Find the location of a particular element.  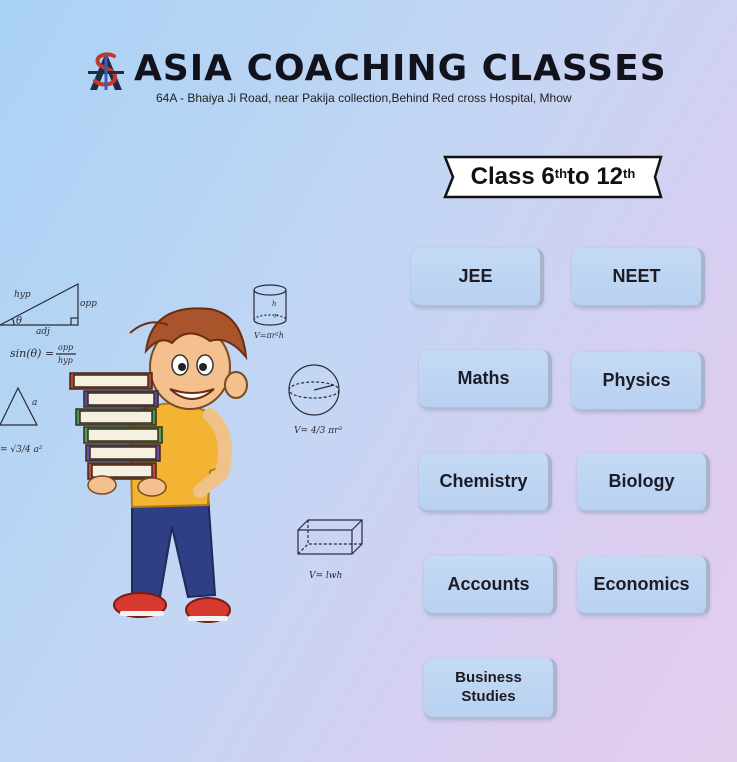

course-button-business-studies: Business Studies is located at coordinates (490, 689).